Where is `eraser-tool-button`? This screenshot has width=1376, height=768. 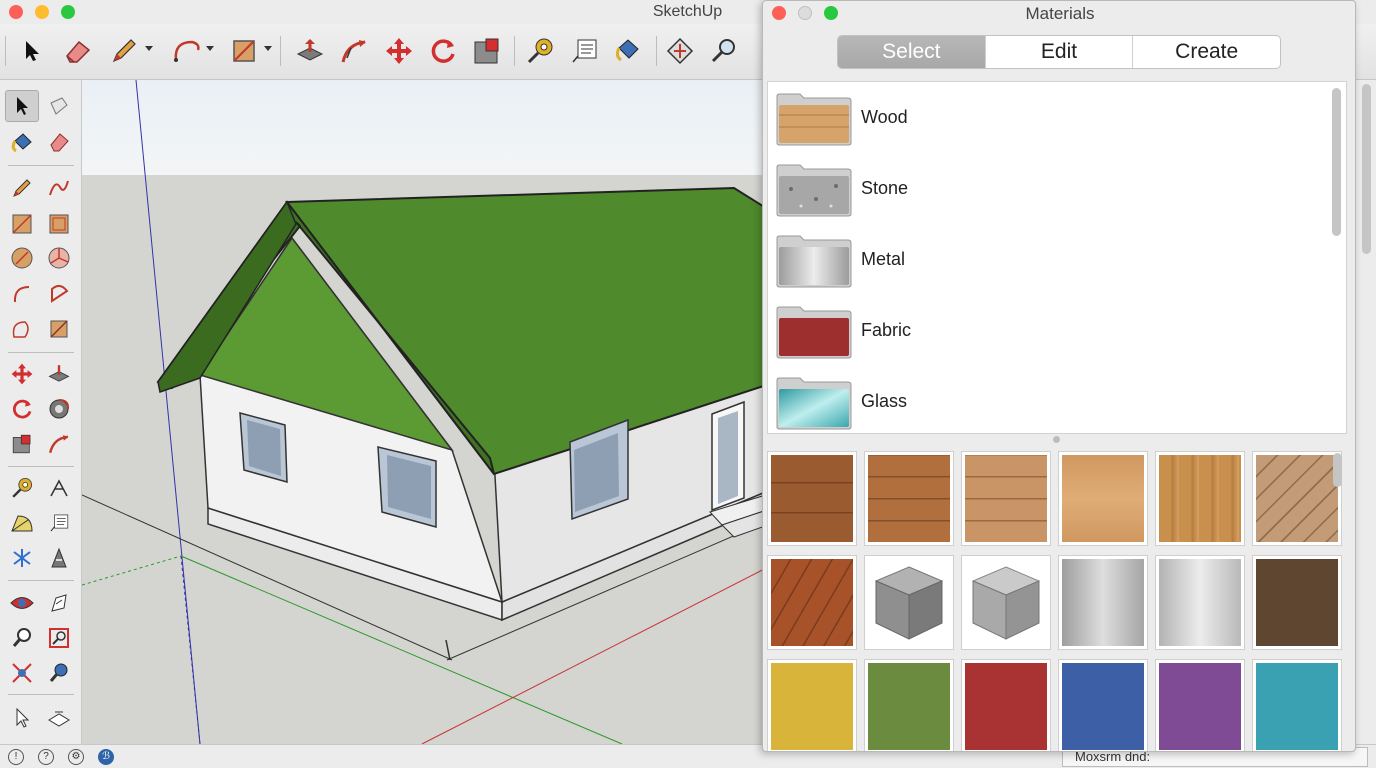 eraser-tool-button is located at coordinates (78, 51).